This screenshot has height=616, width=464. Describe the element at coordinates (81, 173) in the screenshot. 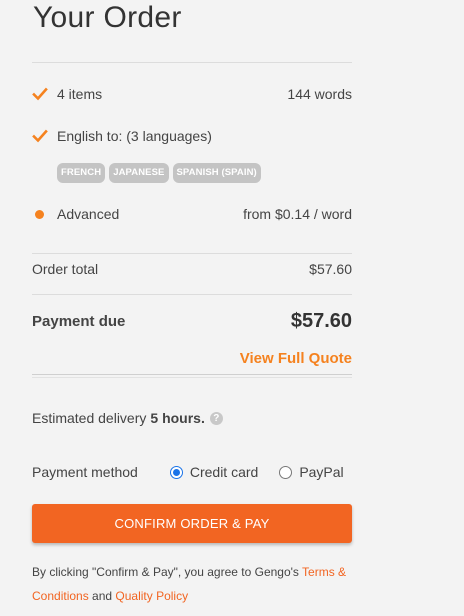

I see `language-tag: FRENCH` at that location.